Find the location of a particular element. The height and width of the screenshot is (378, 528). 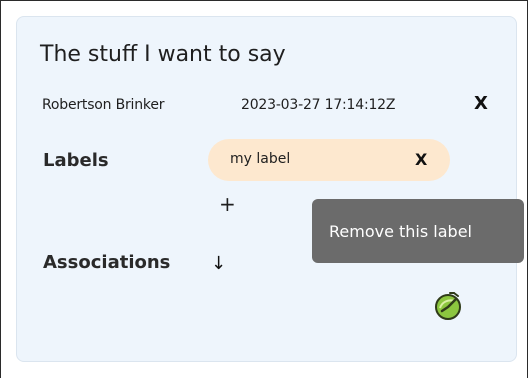

label-chip-text: my label is located at coordinates (260, 159).